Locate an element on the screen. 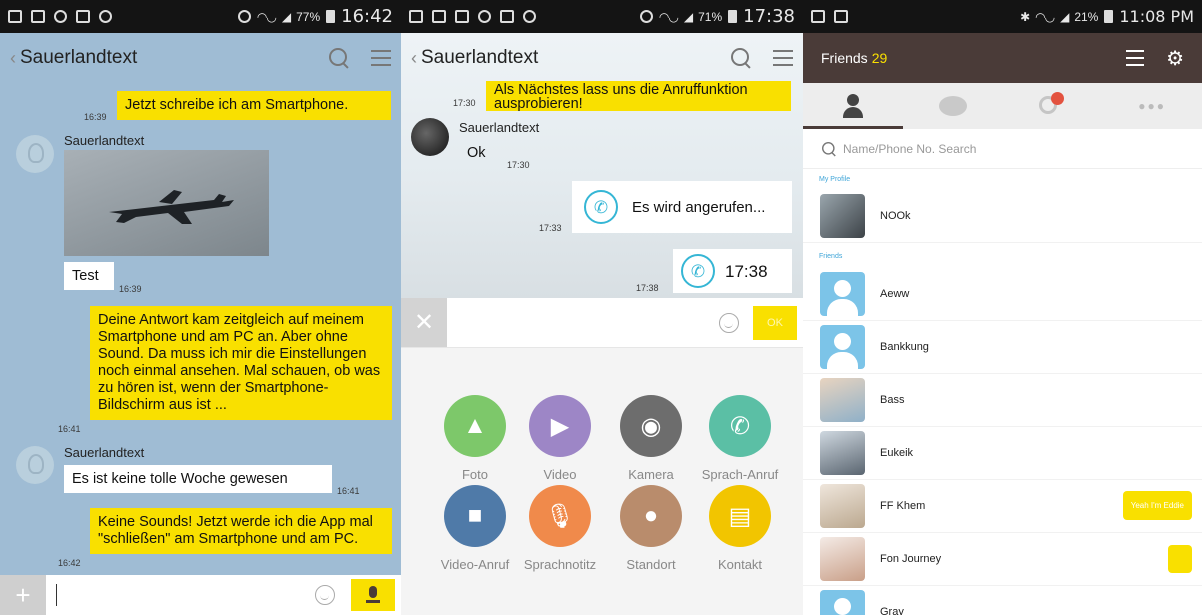  tab-chats is located at coordinates (953, 106).